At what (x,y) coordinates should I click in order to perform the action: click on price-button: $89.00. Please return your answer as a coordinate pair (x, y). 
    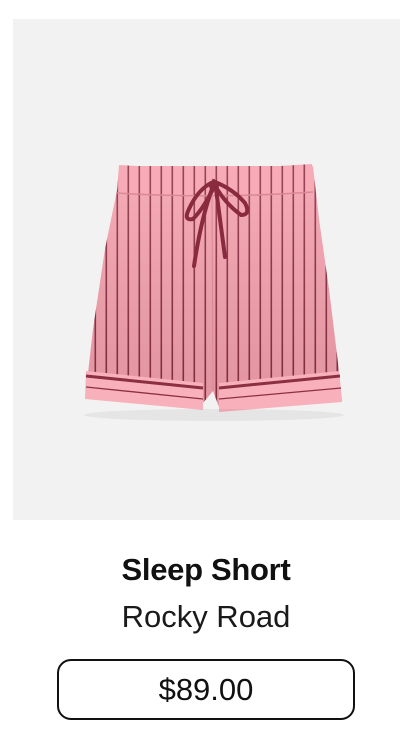
    Looking at the image, I should click on (206, 689).